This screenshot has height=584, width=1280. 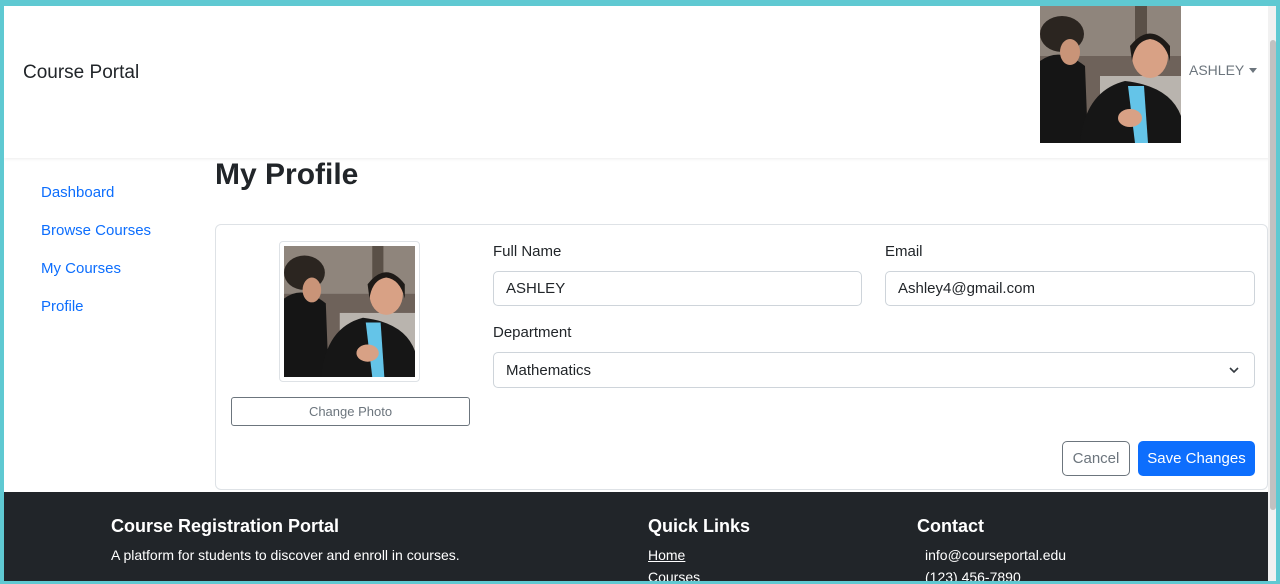 I want to click on department-selected-value: Mathematics, so click(x=549, y=370).